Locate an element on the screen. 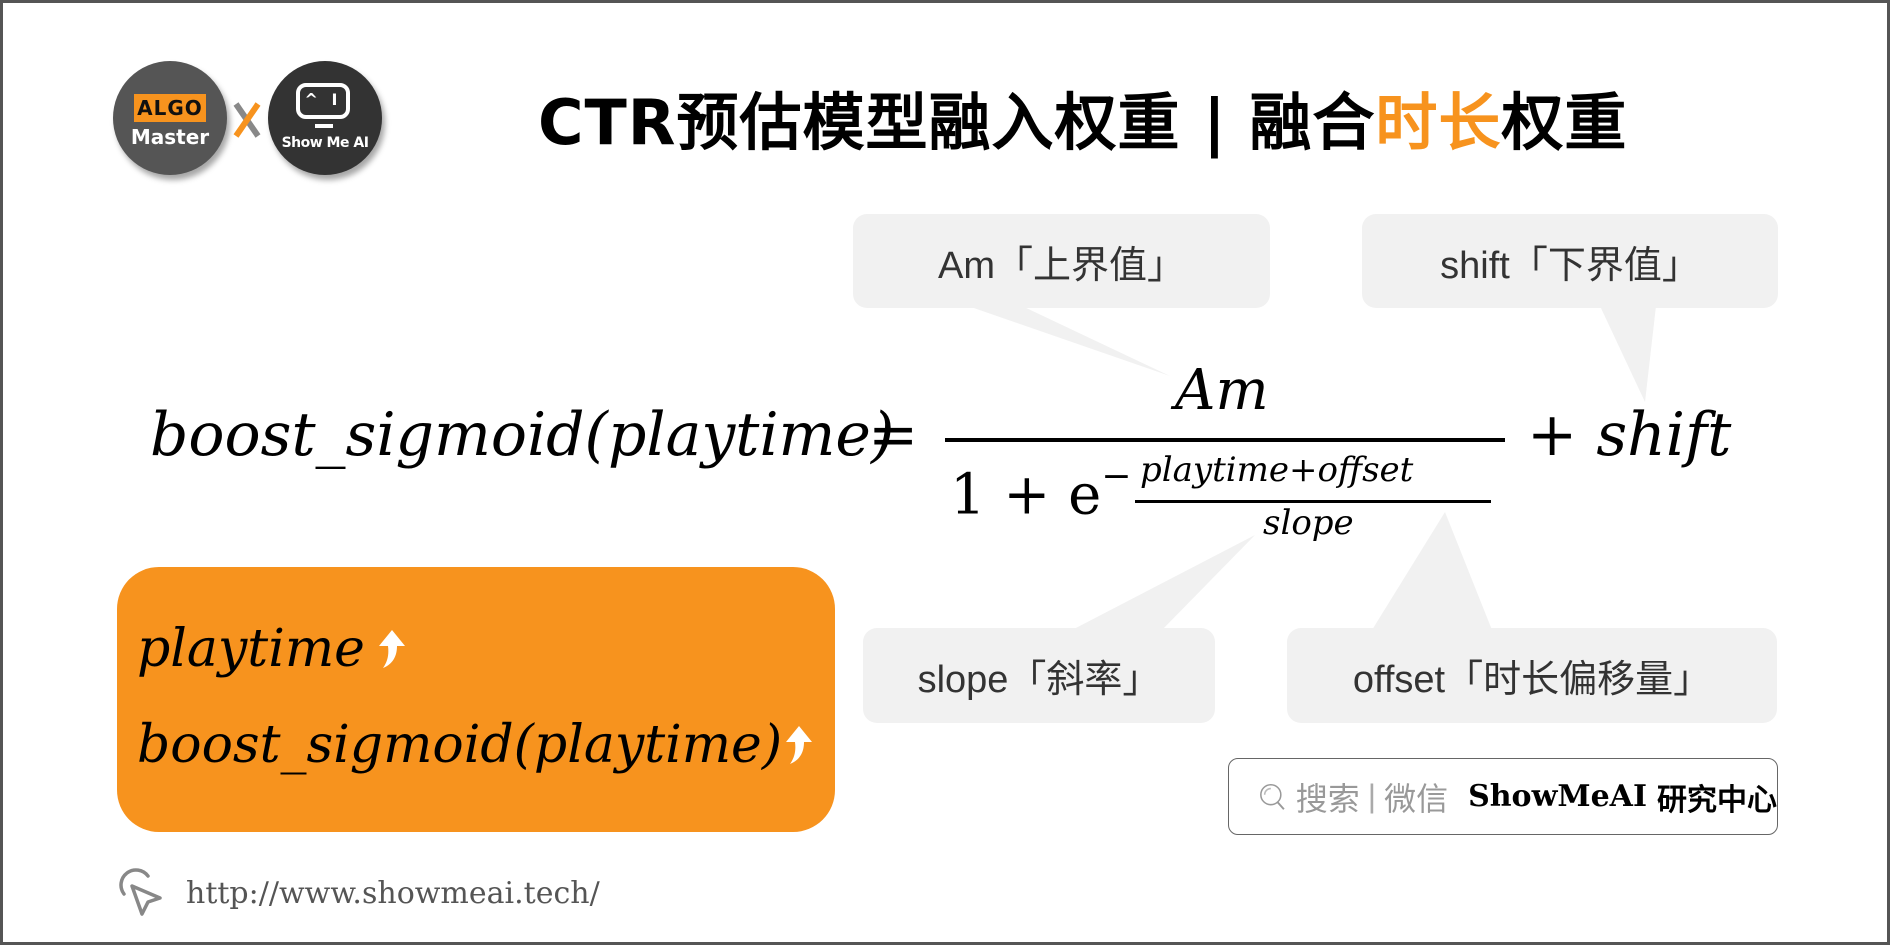 Image resolution: width=1890 pixels, height=945 pixels. footer-url: http://www.showmeai.tech/ is located at coordinates (393, 893).